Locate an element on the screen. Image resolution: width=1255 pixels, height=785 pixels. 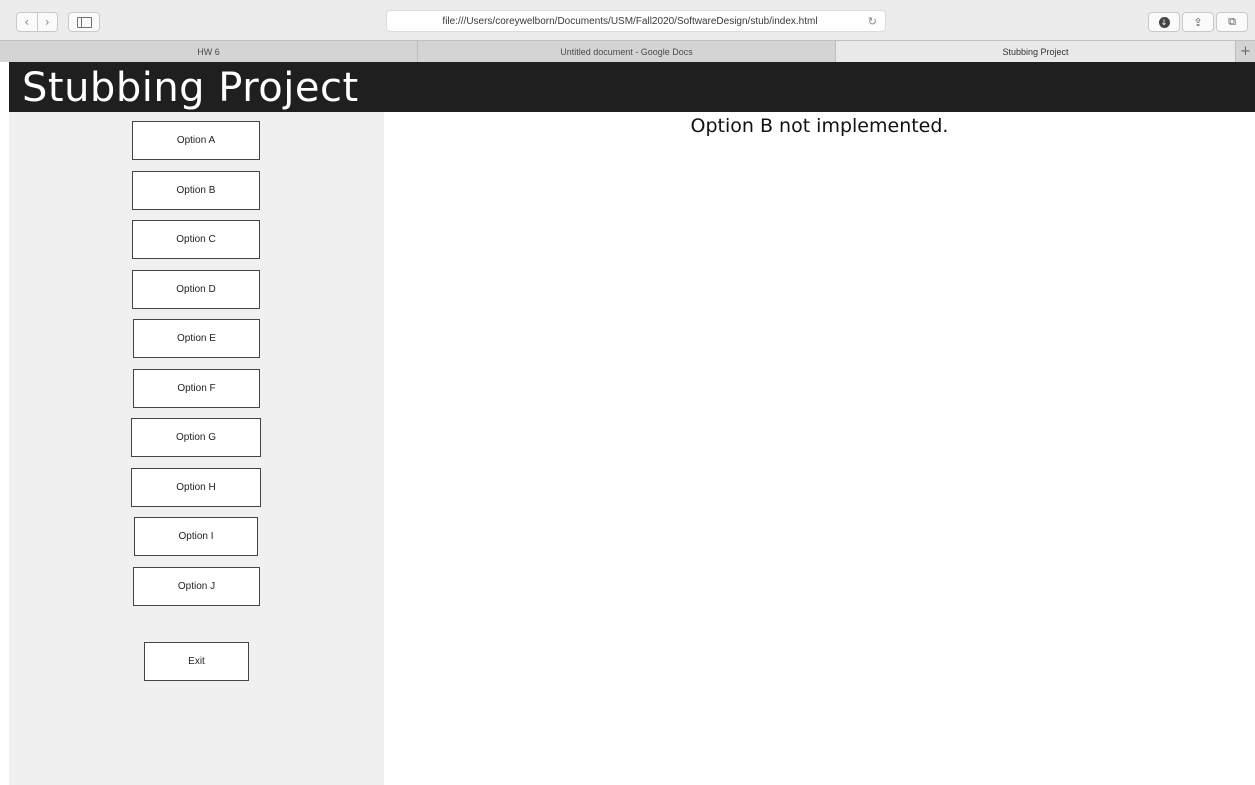
option-c-button: Option C is located at coordinates (196, 239).